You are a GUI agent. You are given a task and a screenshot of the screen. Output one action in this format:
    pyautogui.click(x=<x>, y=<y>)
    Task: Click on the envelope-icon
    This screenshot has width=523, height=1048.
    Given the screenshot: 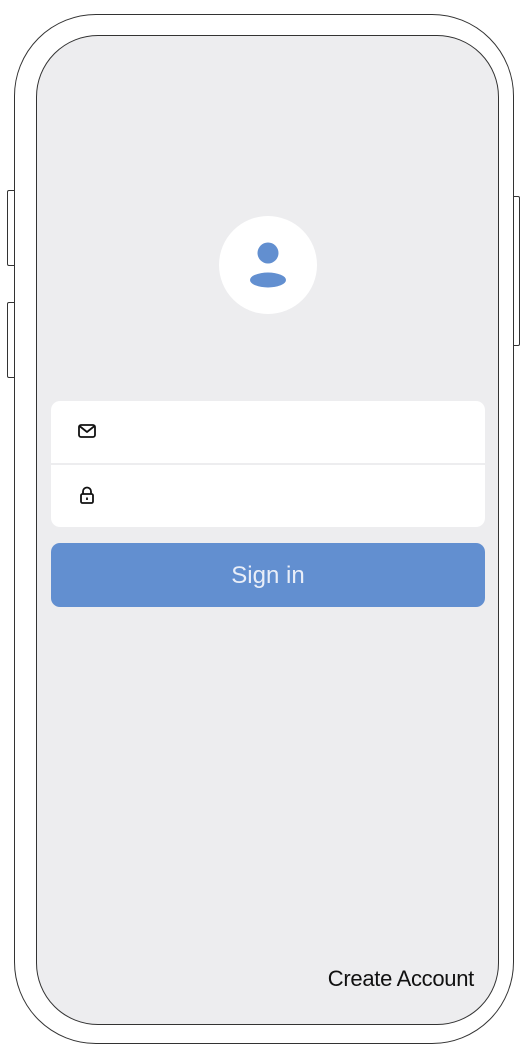 What is the action you would take?
    pyautogui.click(x=87, y=431)
    